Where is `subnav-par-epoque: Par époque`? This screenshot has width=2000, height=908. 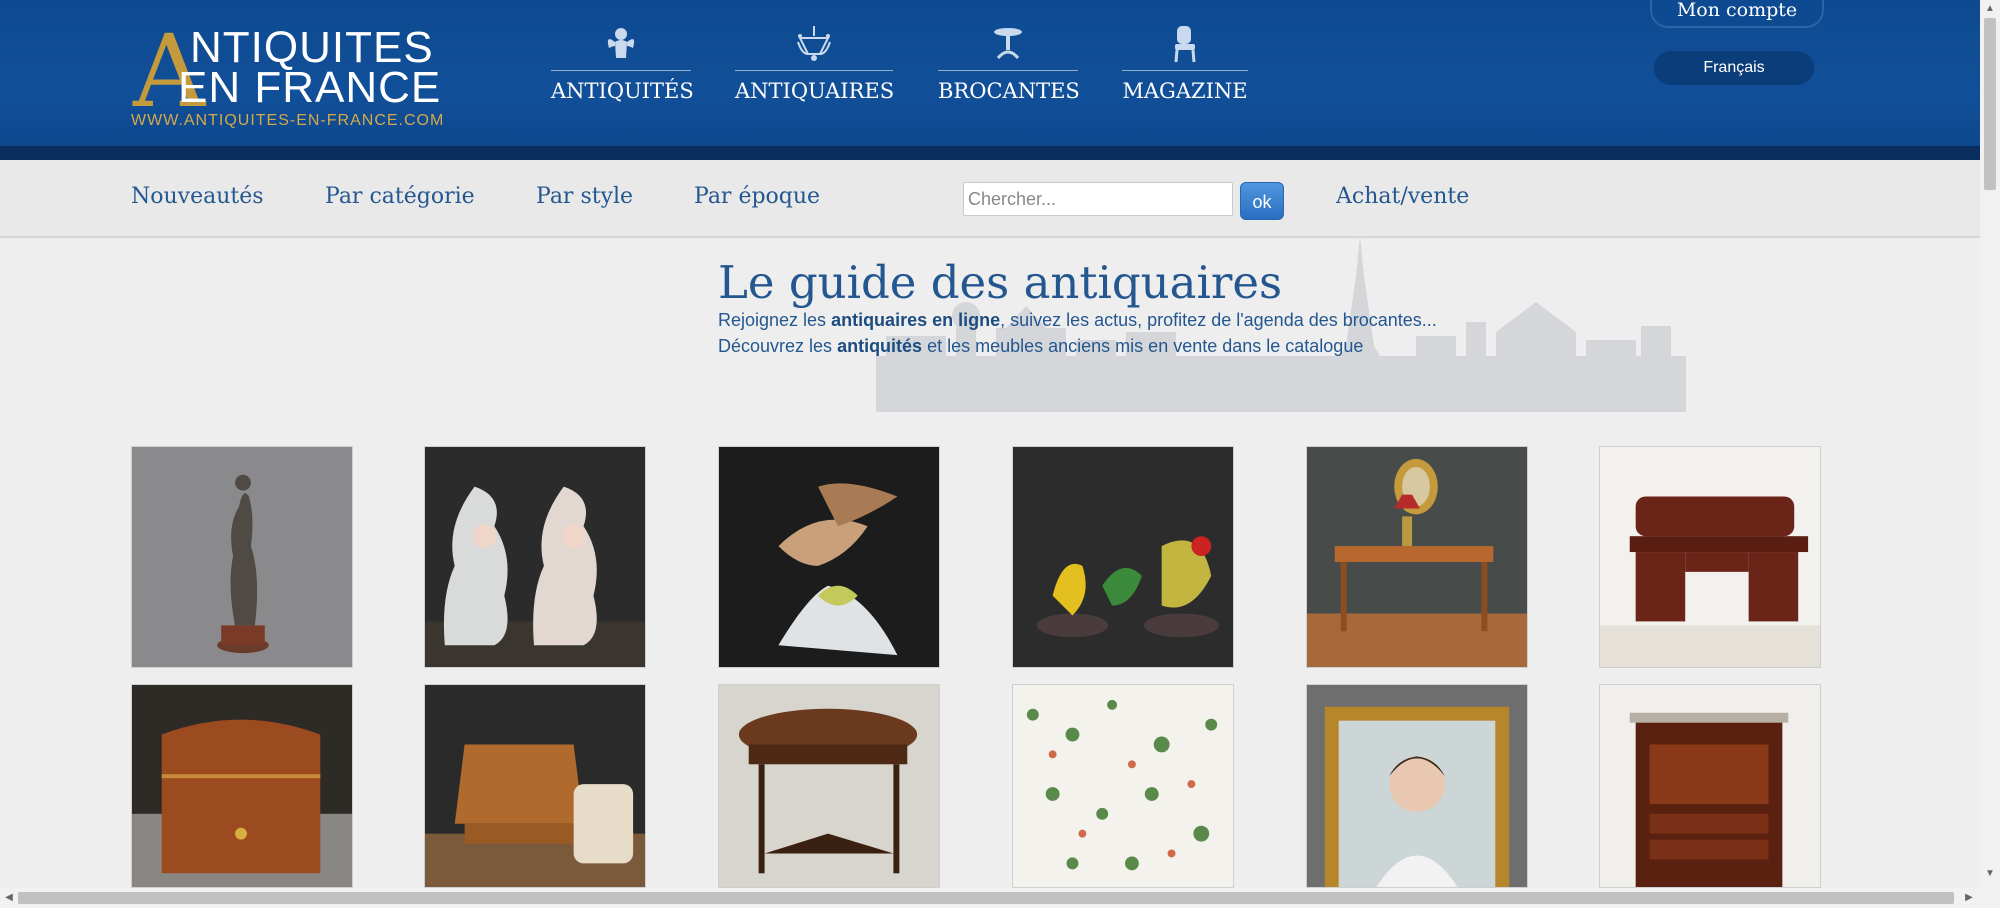 subnav-par-epoque: Par époque is located at coordinates (757, 196).